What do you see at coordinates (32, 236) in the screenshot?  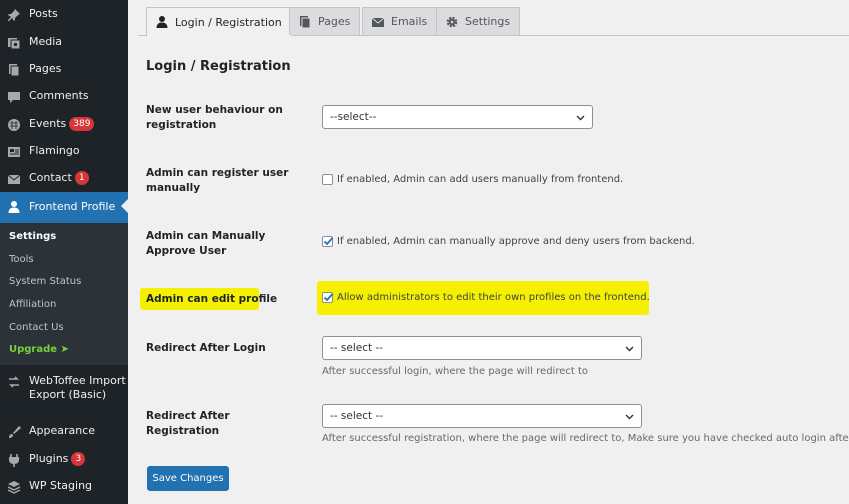 I see `submenu-settings: Settings` at bounding box center [32, 236].